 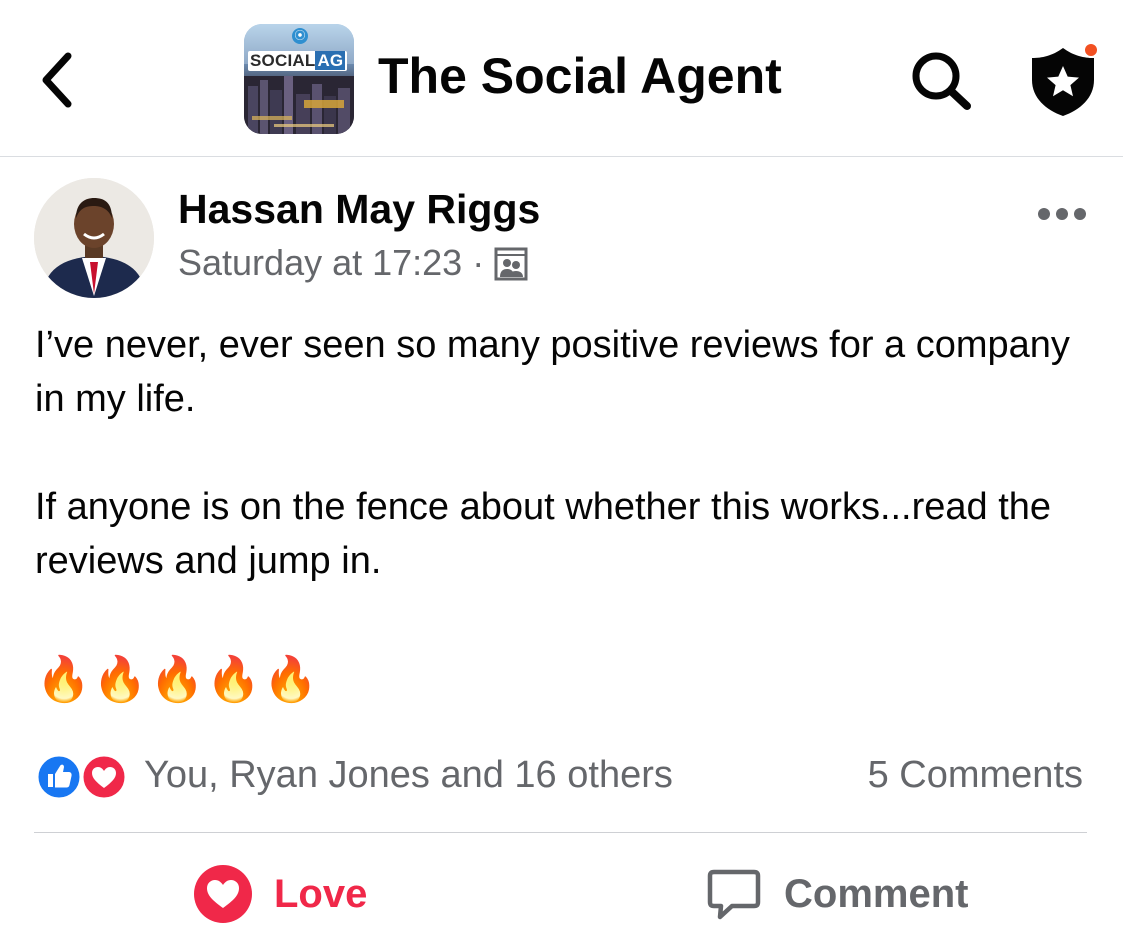 What do you see at coordinates (178, 679) in the screenshot?
I see `fire-emoji-row: 🔥🔥🔥🔥🔥` at bounding box center [178, 679].